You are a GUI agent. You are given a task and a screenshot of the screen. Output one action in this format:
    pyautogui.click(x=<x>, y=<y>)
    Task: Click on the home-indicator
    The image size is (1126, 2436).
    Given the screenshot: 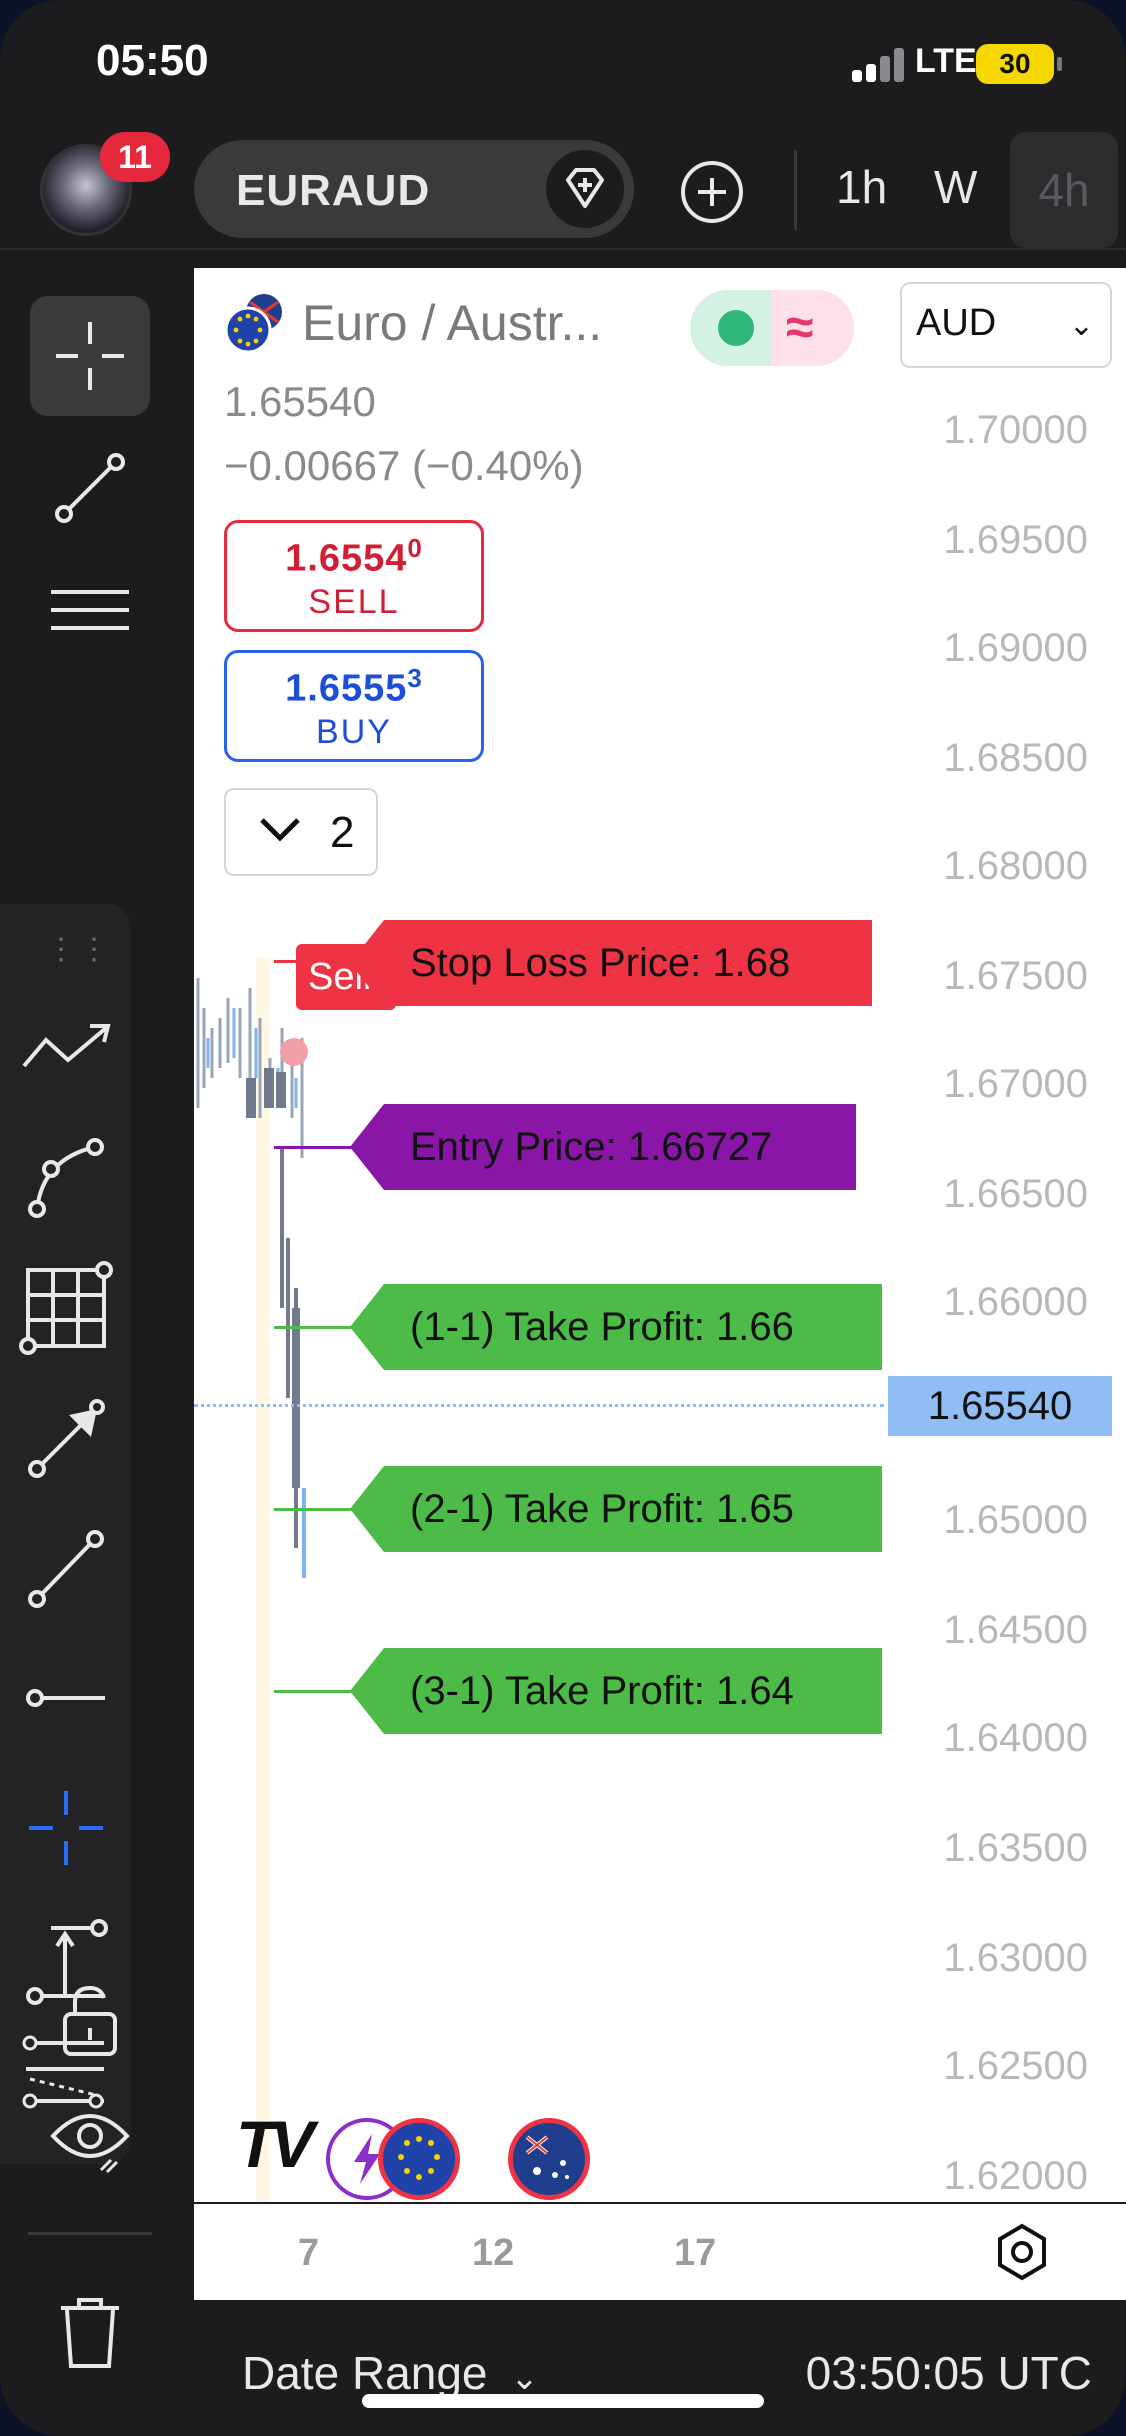 What is the action you would take?
    pyautogui.click(x=563, y=2401)
    